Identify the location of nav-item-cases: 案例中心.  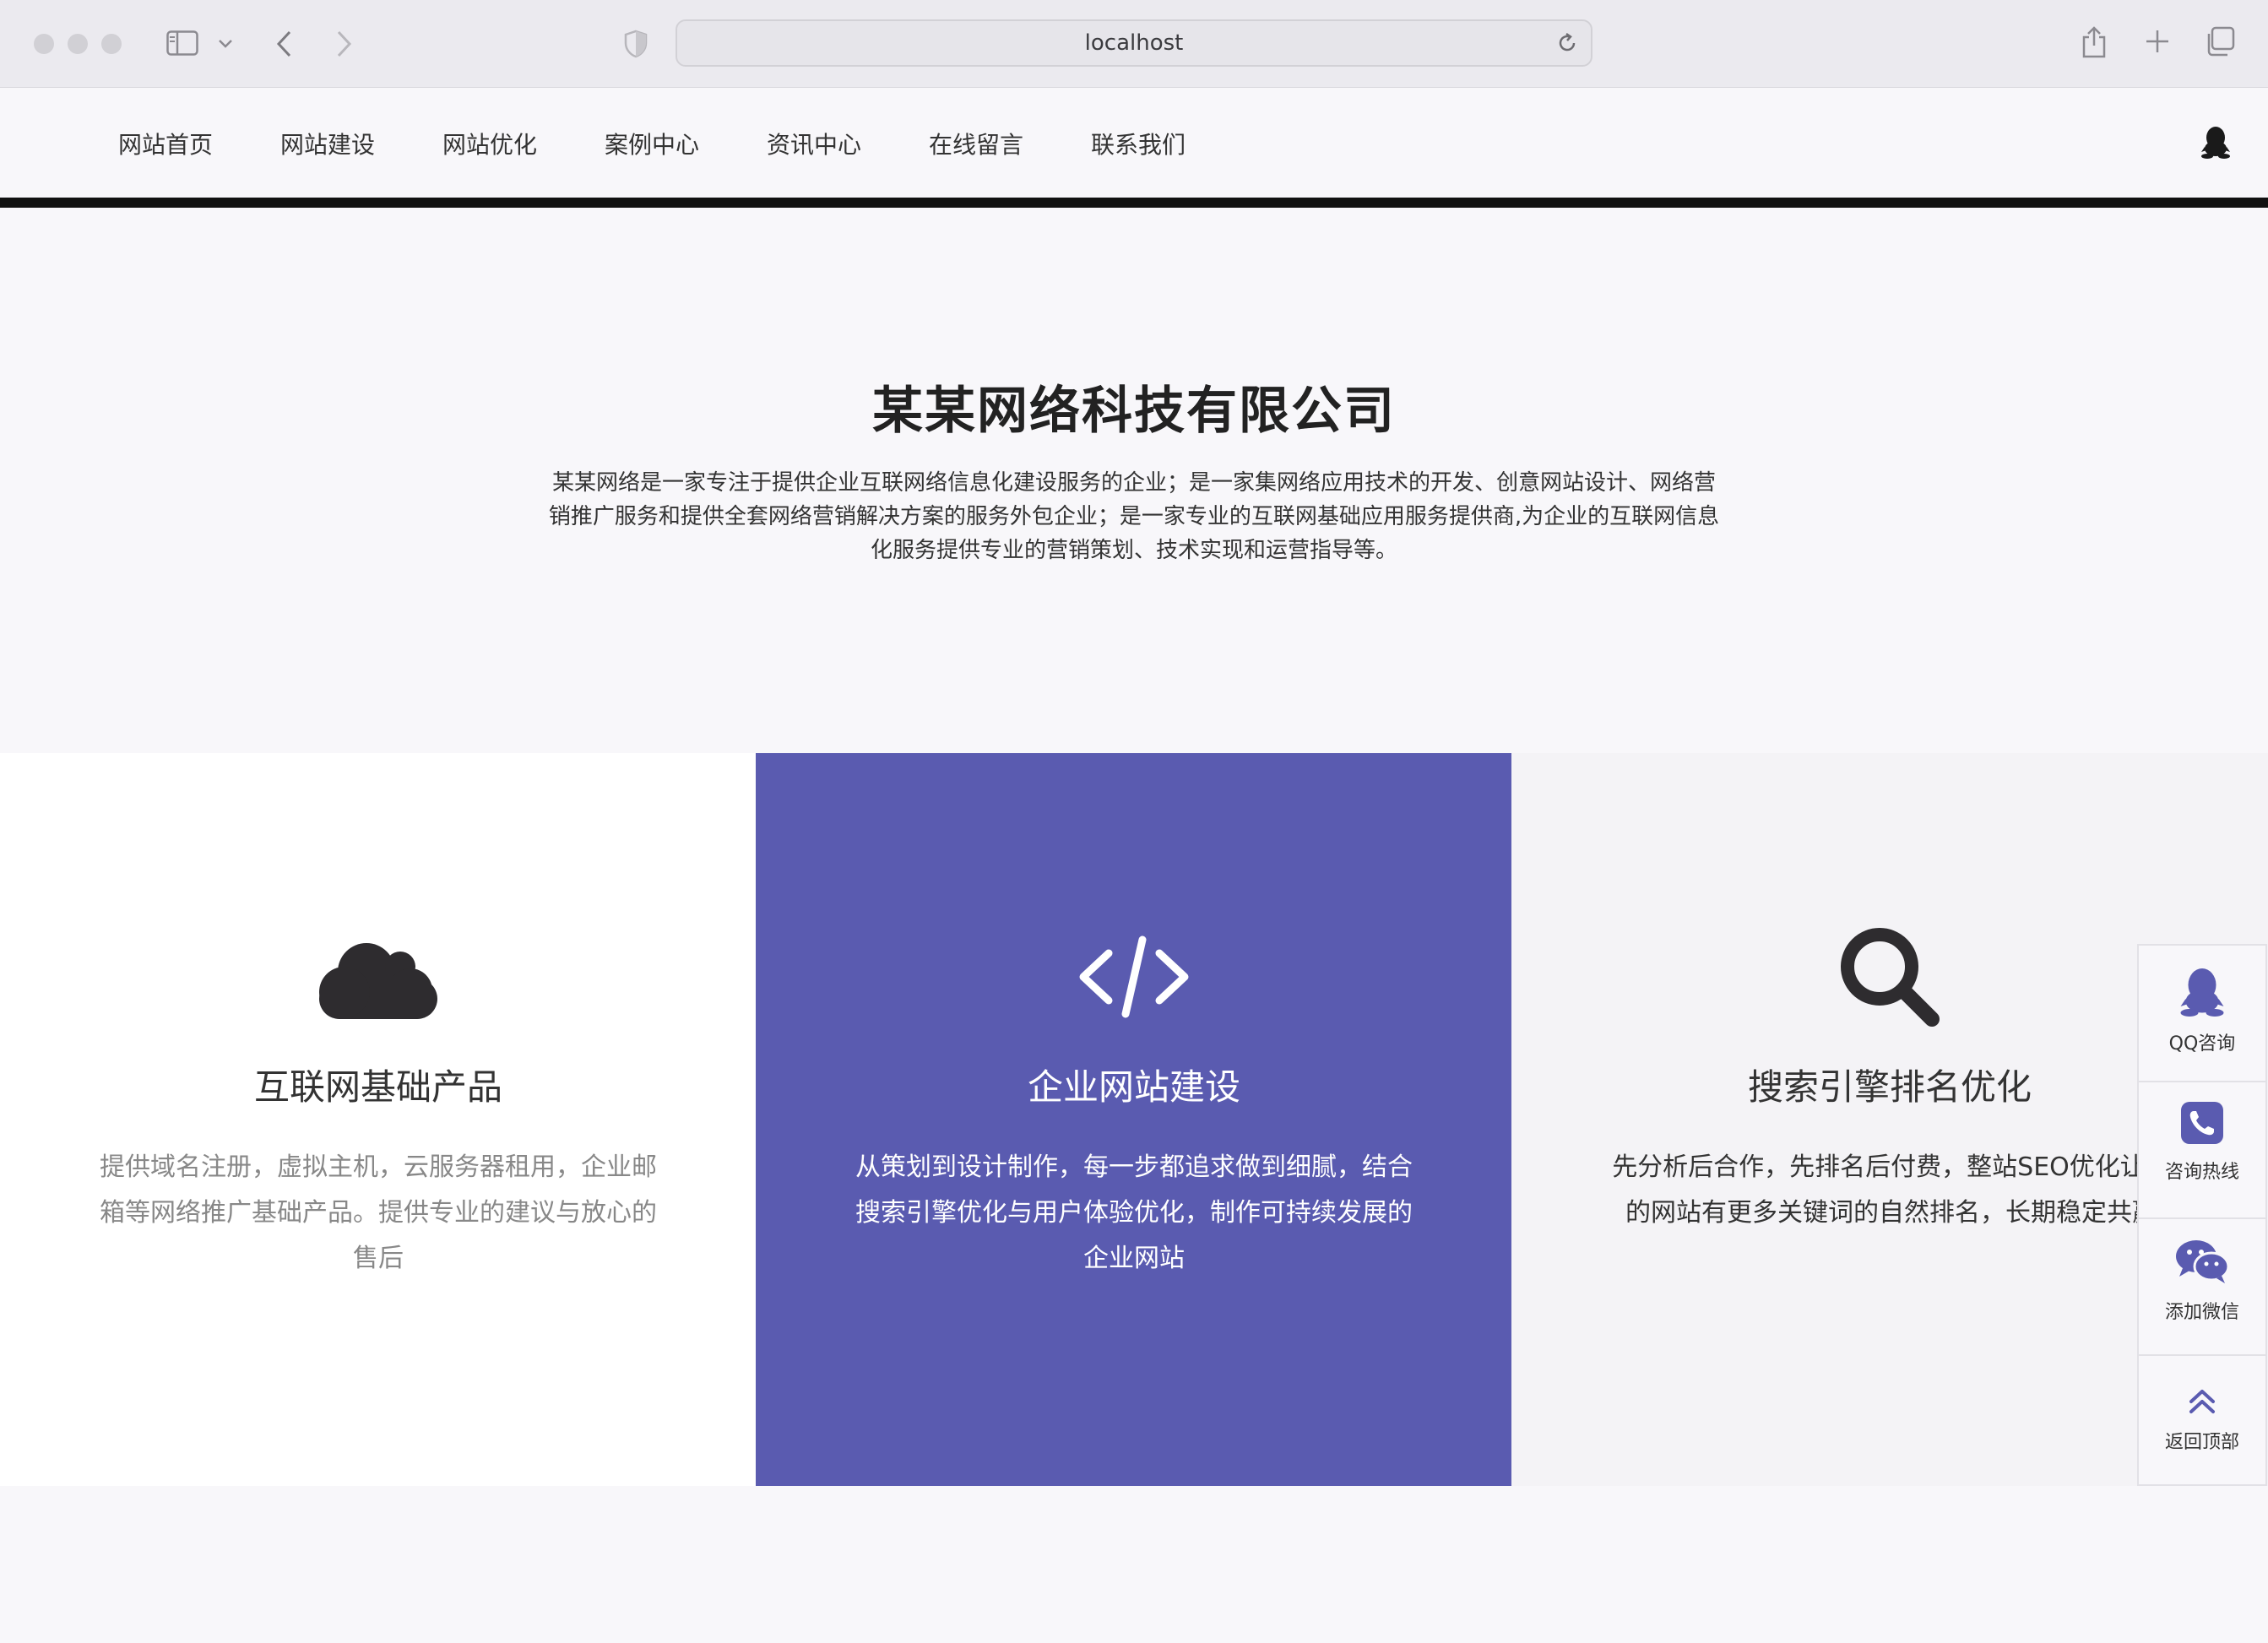
(652, 143).